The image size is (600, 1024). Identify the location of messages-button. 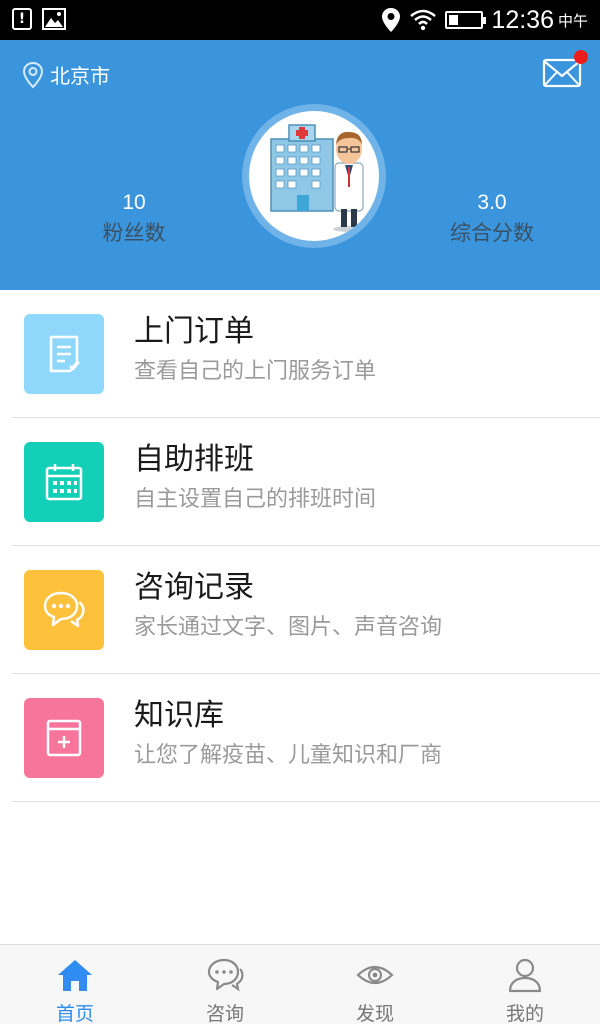
(565, 70).